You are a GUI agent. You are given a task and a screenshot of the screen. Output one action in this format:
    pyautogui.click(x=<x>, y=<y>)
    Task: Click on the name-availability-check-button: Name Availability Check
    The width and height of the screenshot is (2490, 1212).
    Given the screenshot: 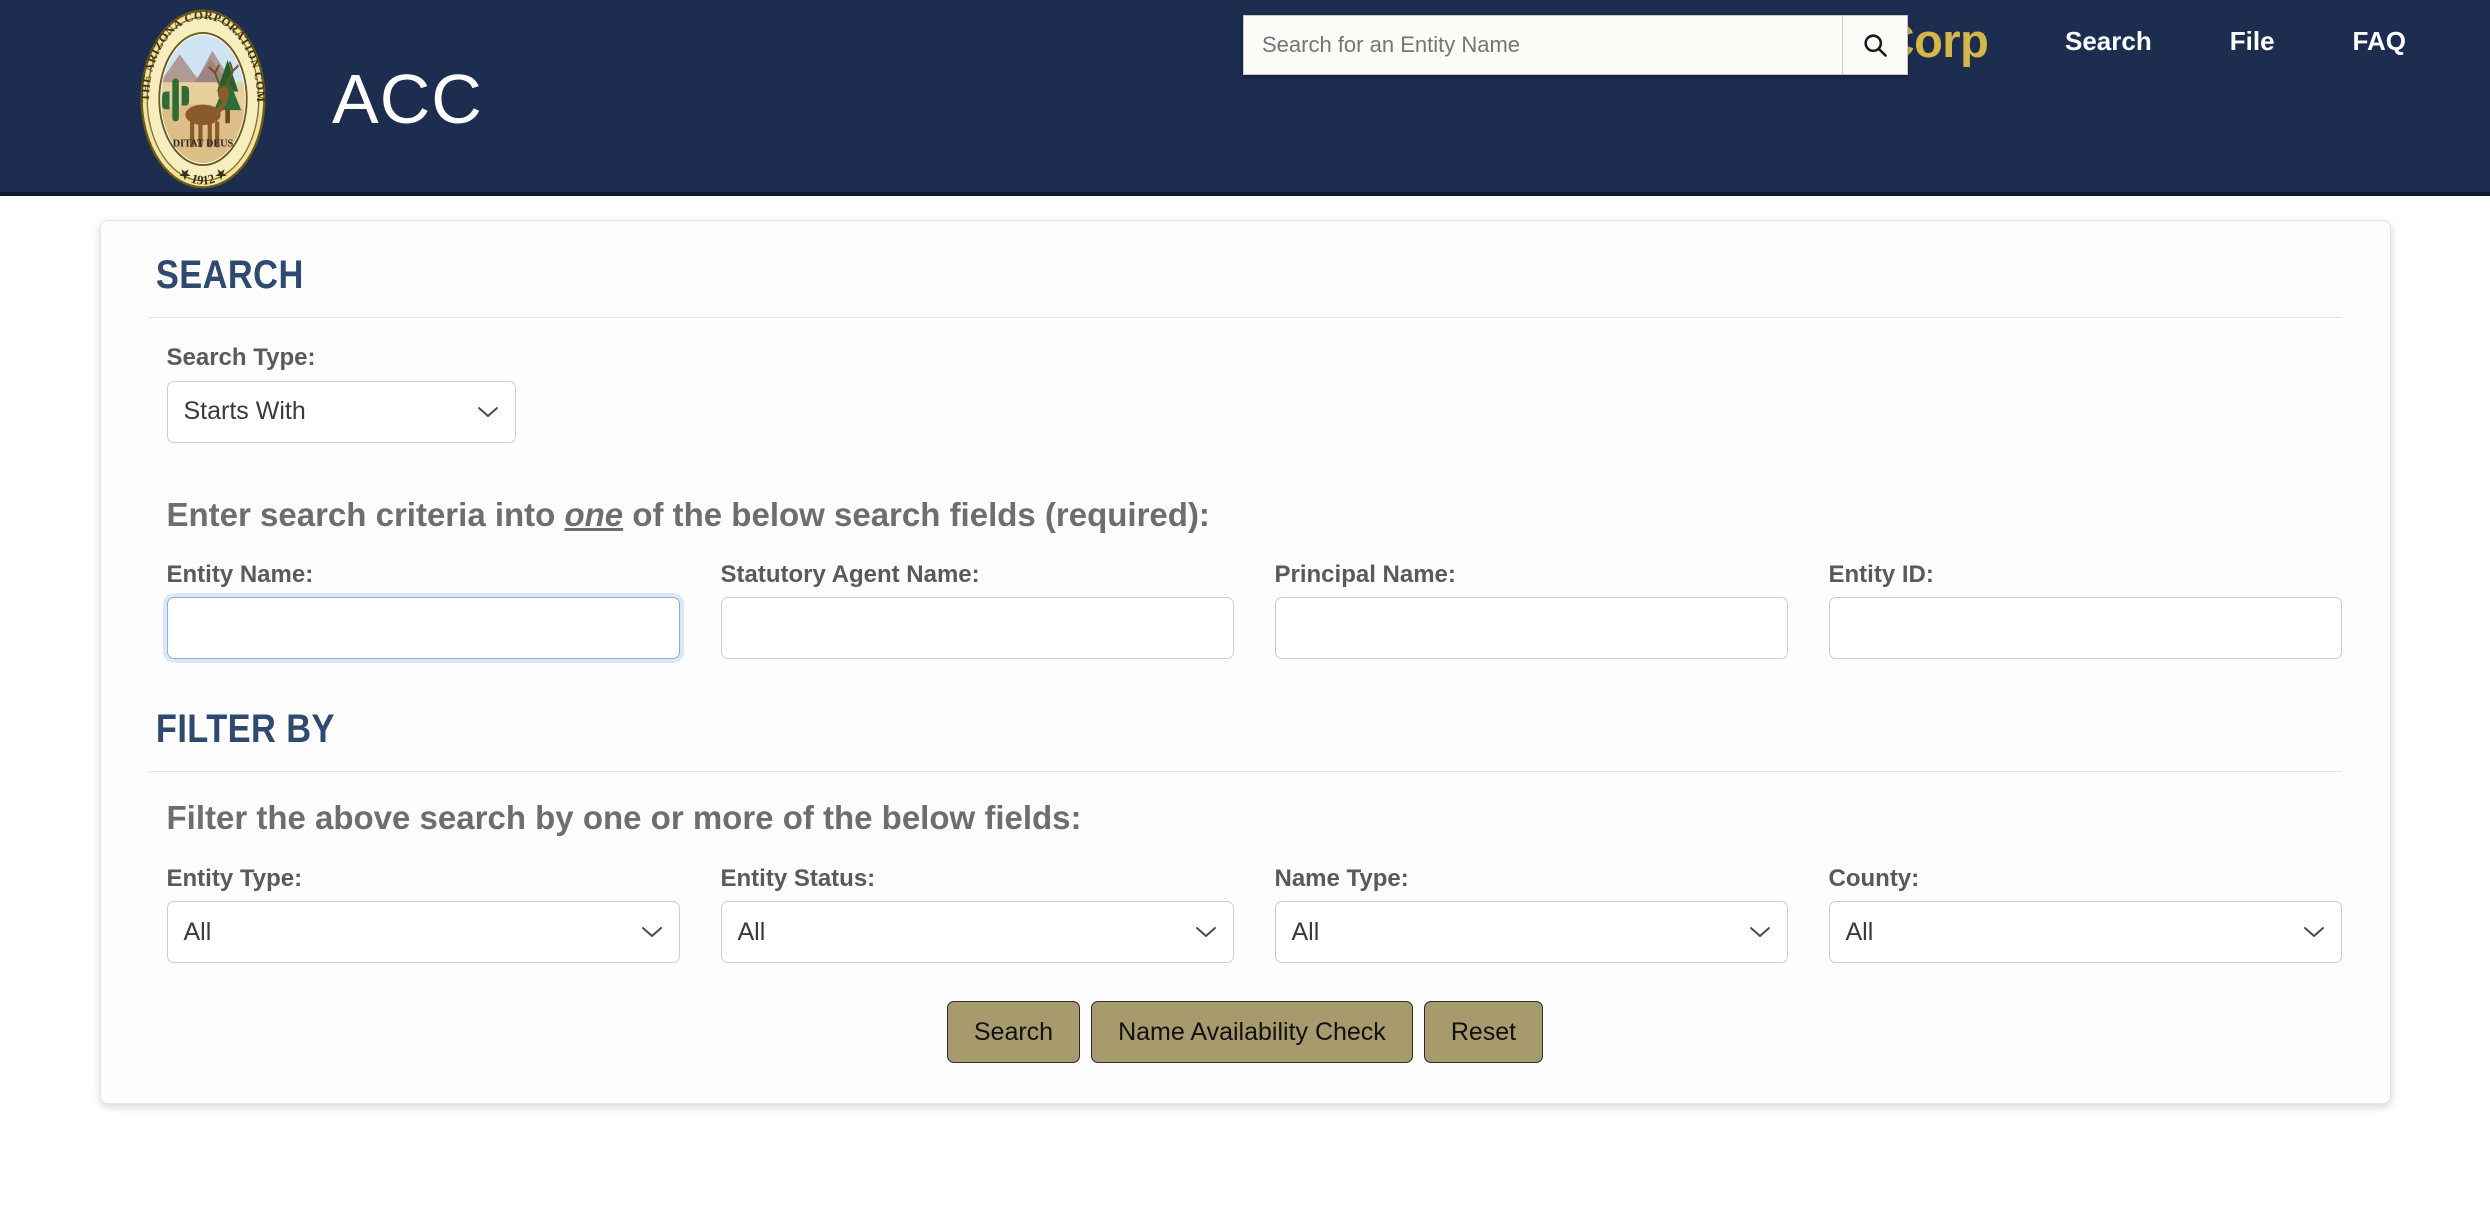 What is the action you would take?
    pyautogui.click(x=1252, y=1032)
    